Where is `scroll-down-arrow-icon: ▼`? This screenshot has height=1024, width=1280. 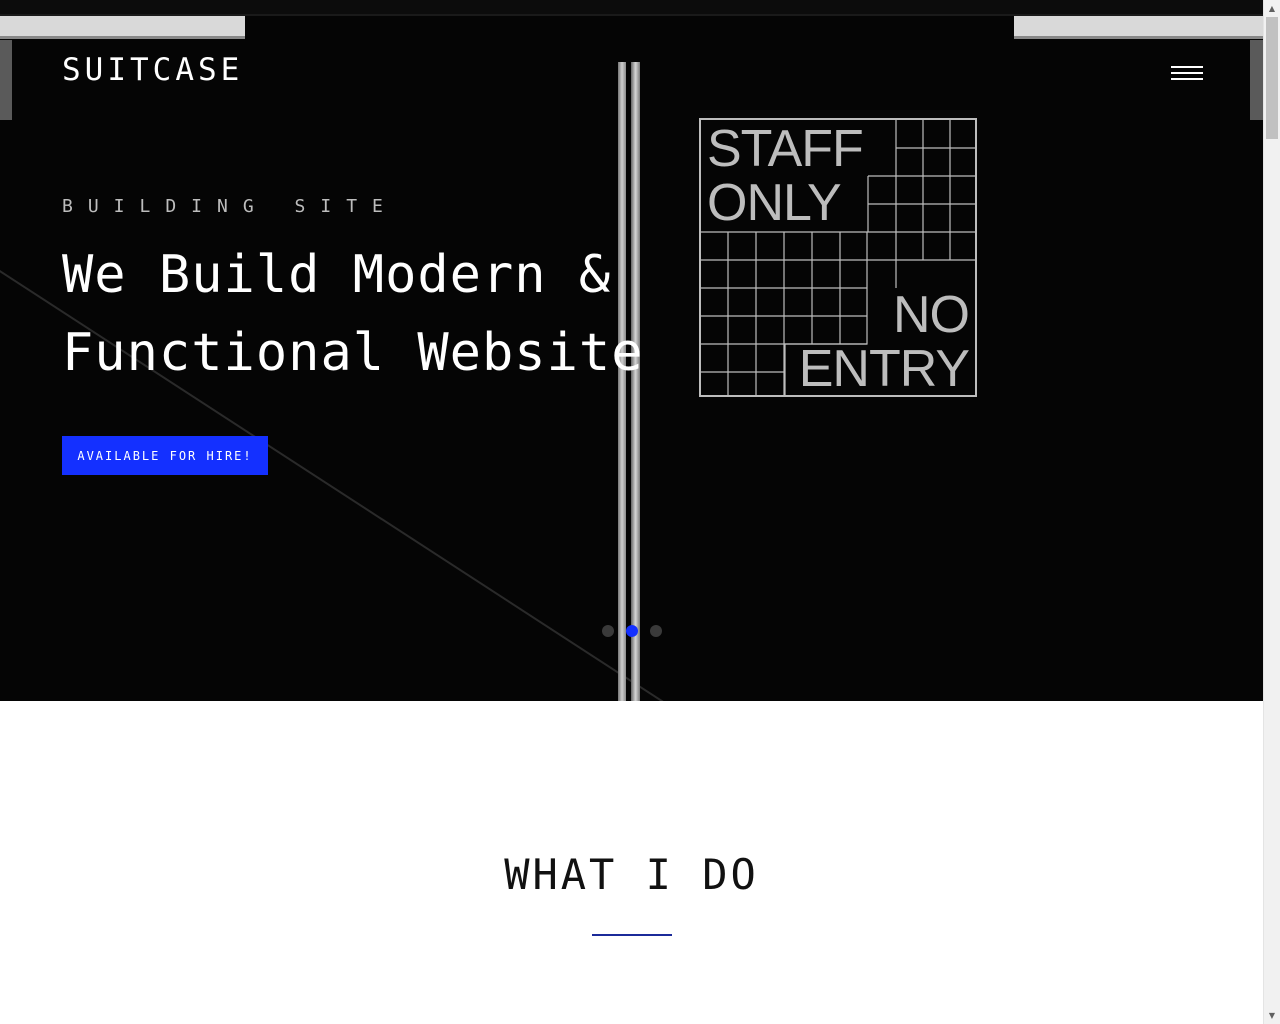
scroll-down-arrow-icon: ▼ is located at coordinates (1272, 1015).